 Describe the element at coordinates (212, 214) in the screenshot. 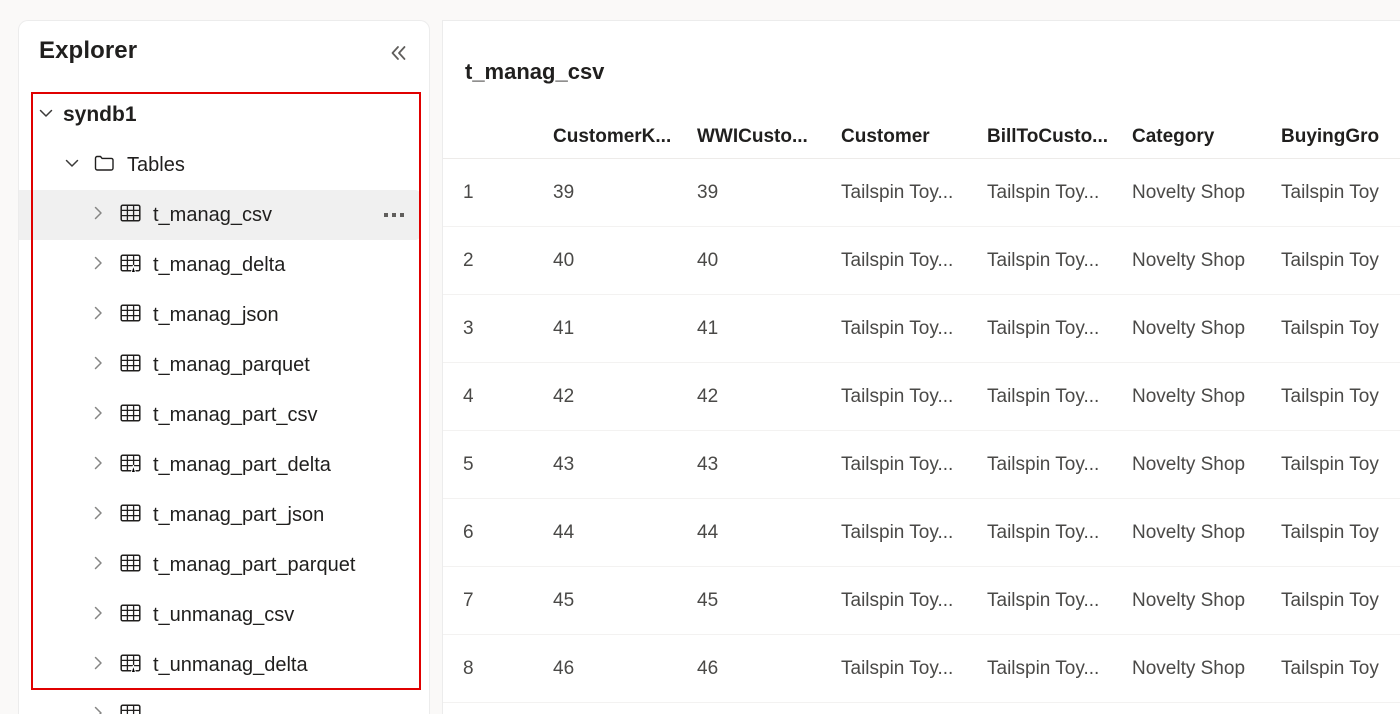

I see `tree-item-label: t_manag_csv` at that location.